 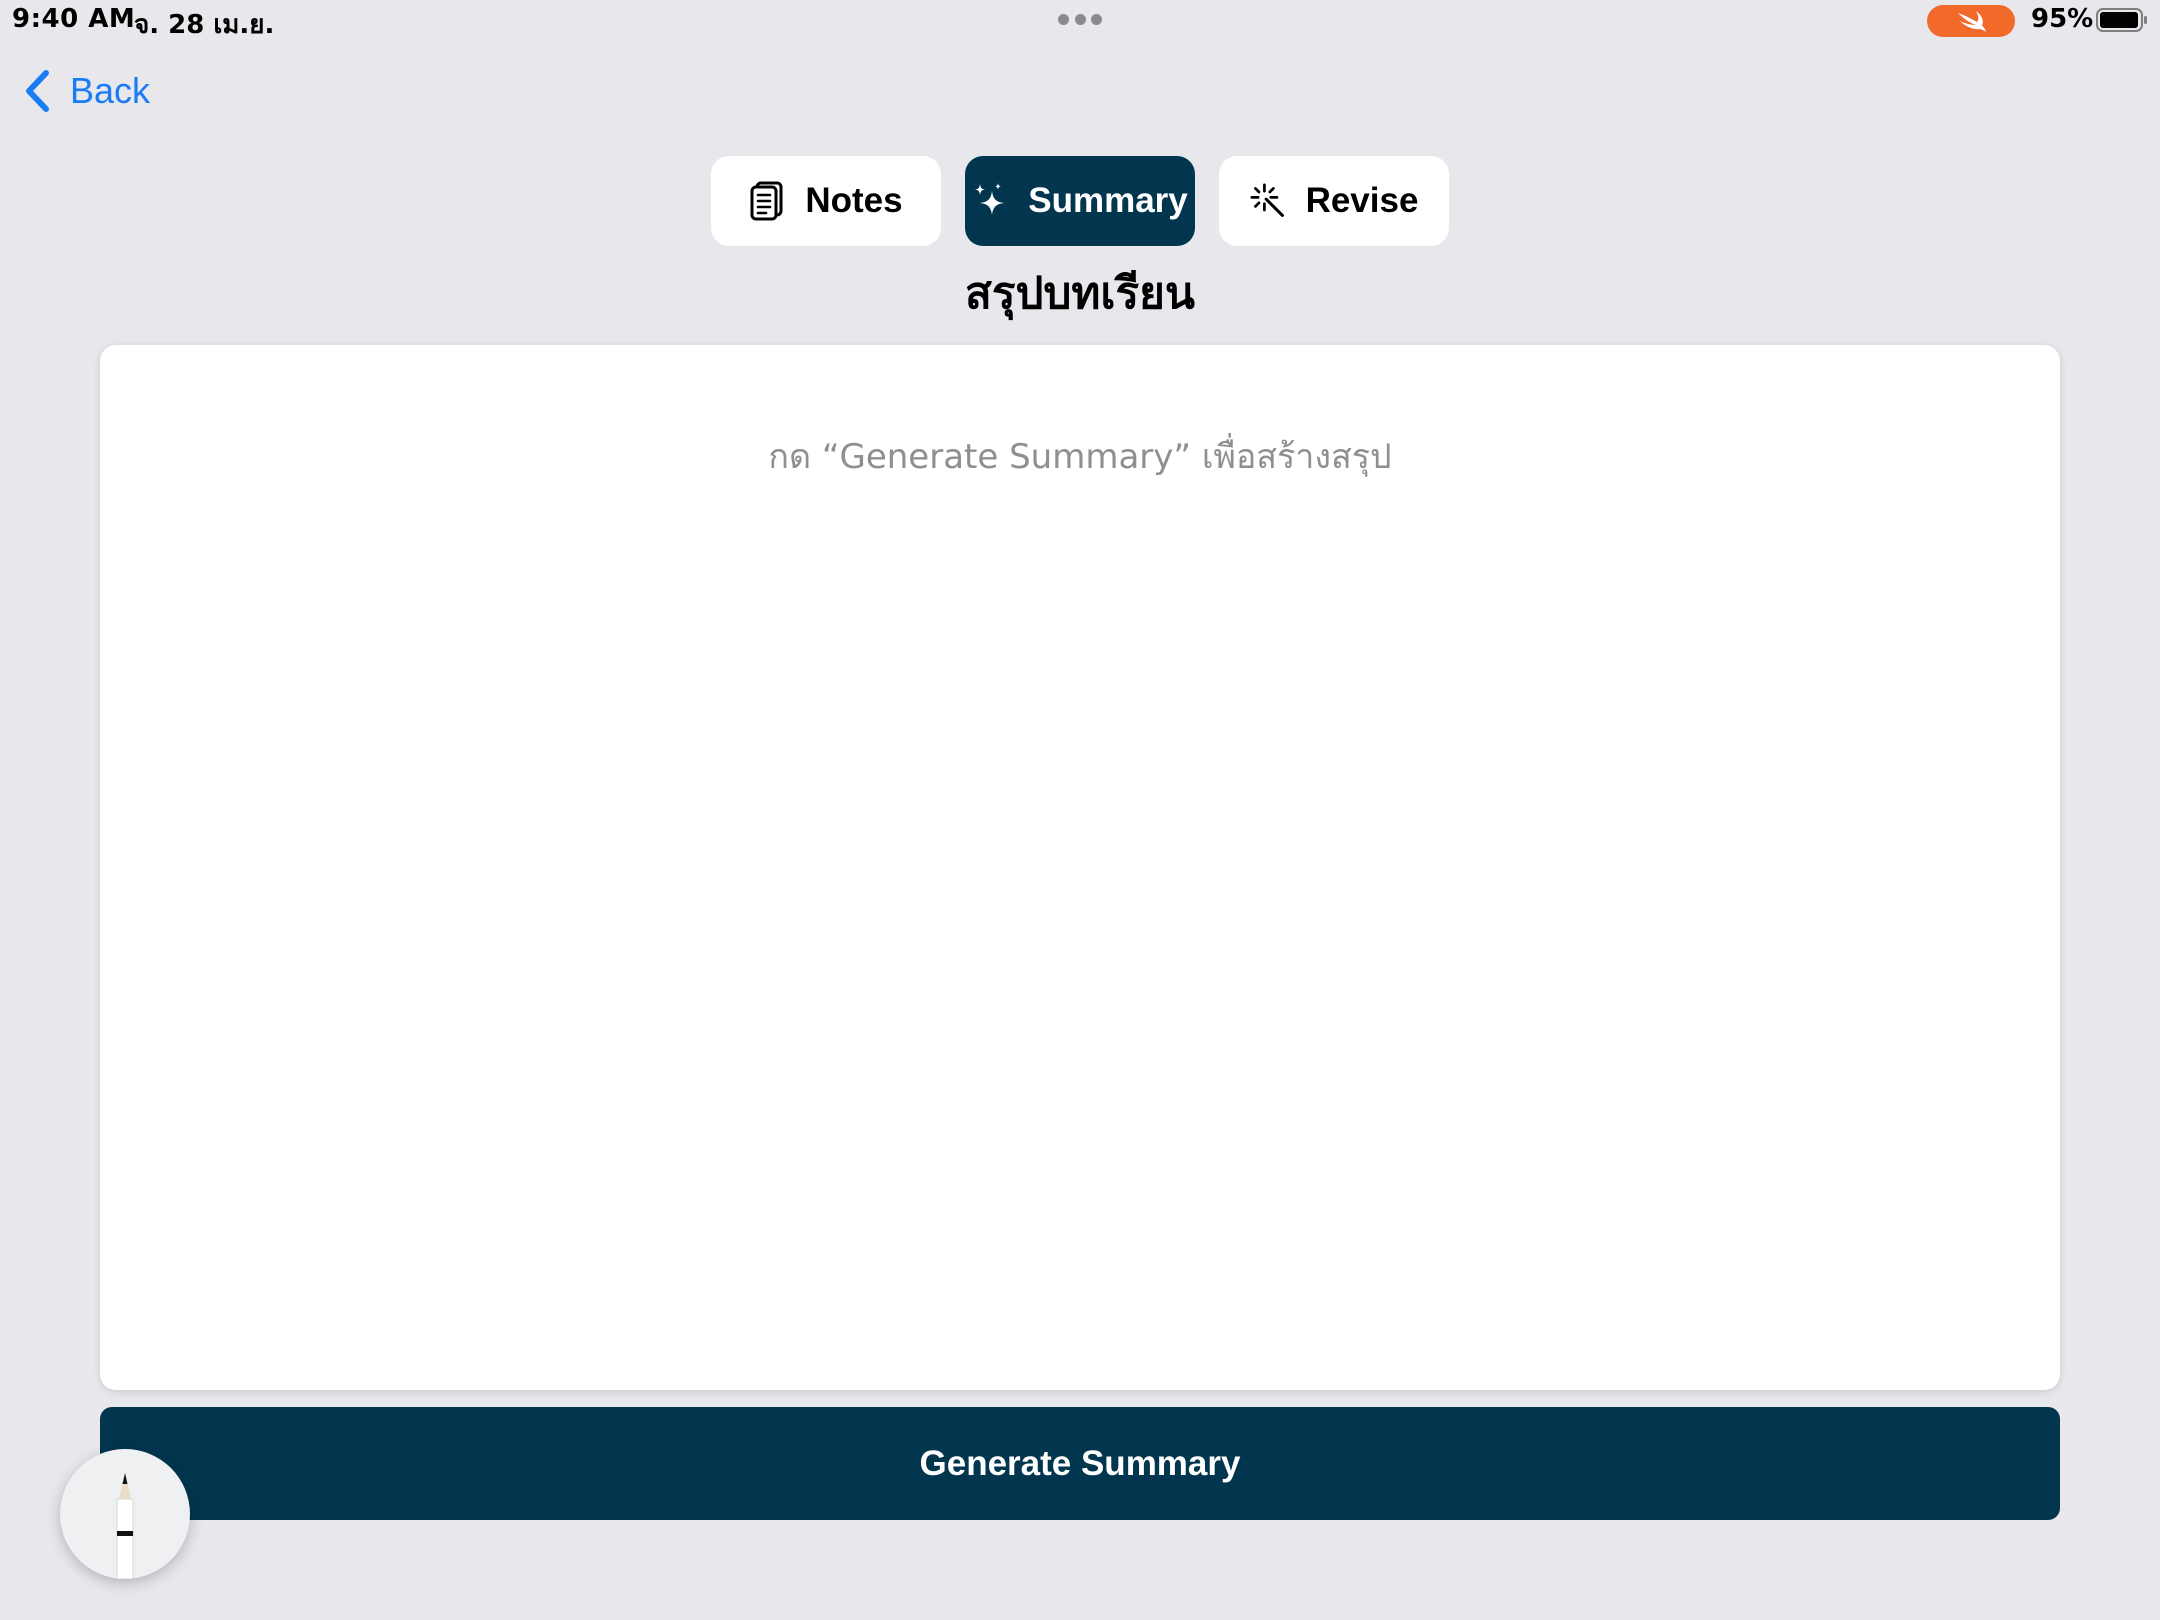 I want to click on status-time: 9:40 AM, so click(x=74, y=19).